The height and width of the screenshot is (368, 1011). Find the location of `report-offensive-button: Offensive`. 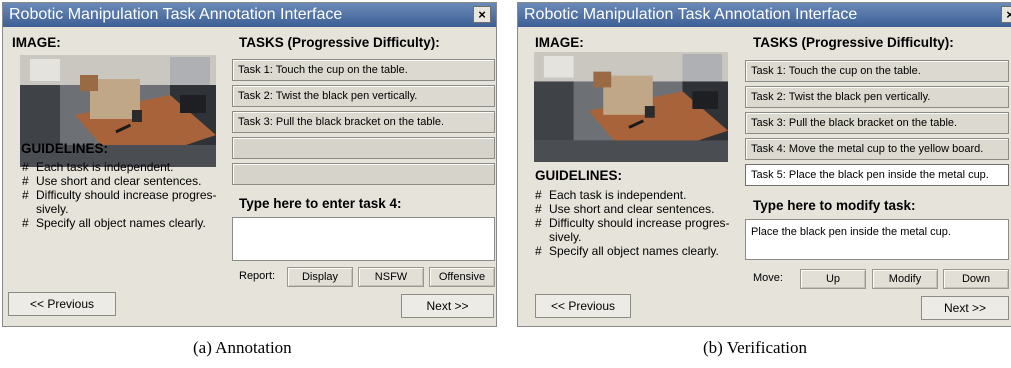

report-offensive-button: Offensive is located at coordinates (462, 277).